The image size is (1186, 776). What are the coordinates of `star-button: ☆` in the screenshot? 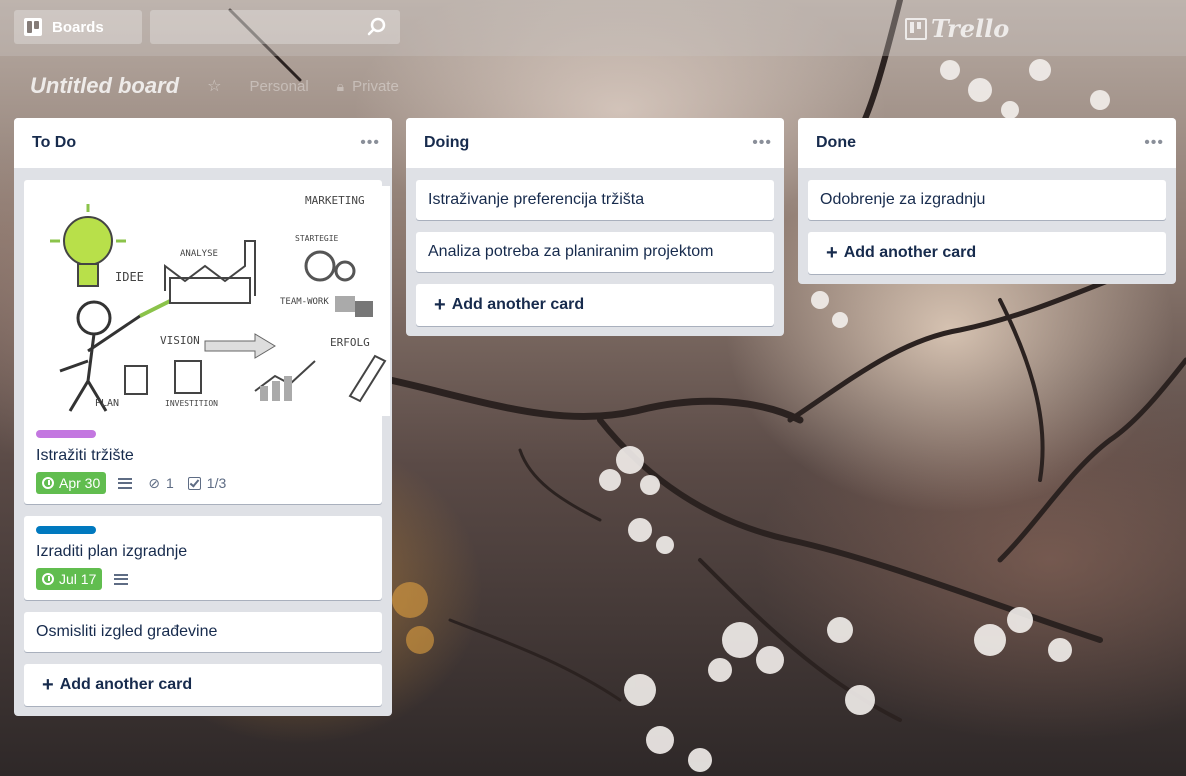 It's located at (214, 86).